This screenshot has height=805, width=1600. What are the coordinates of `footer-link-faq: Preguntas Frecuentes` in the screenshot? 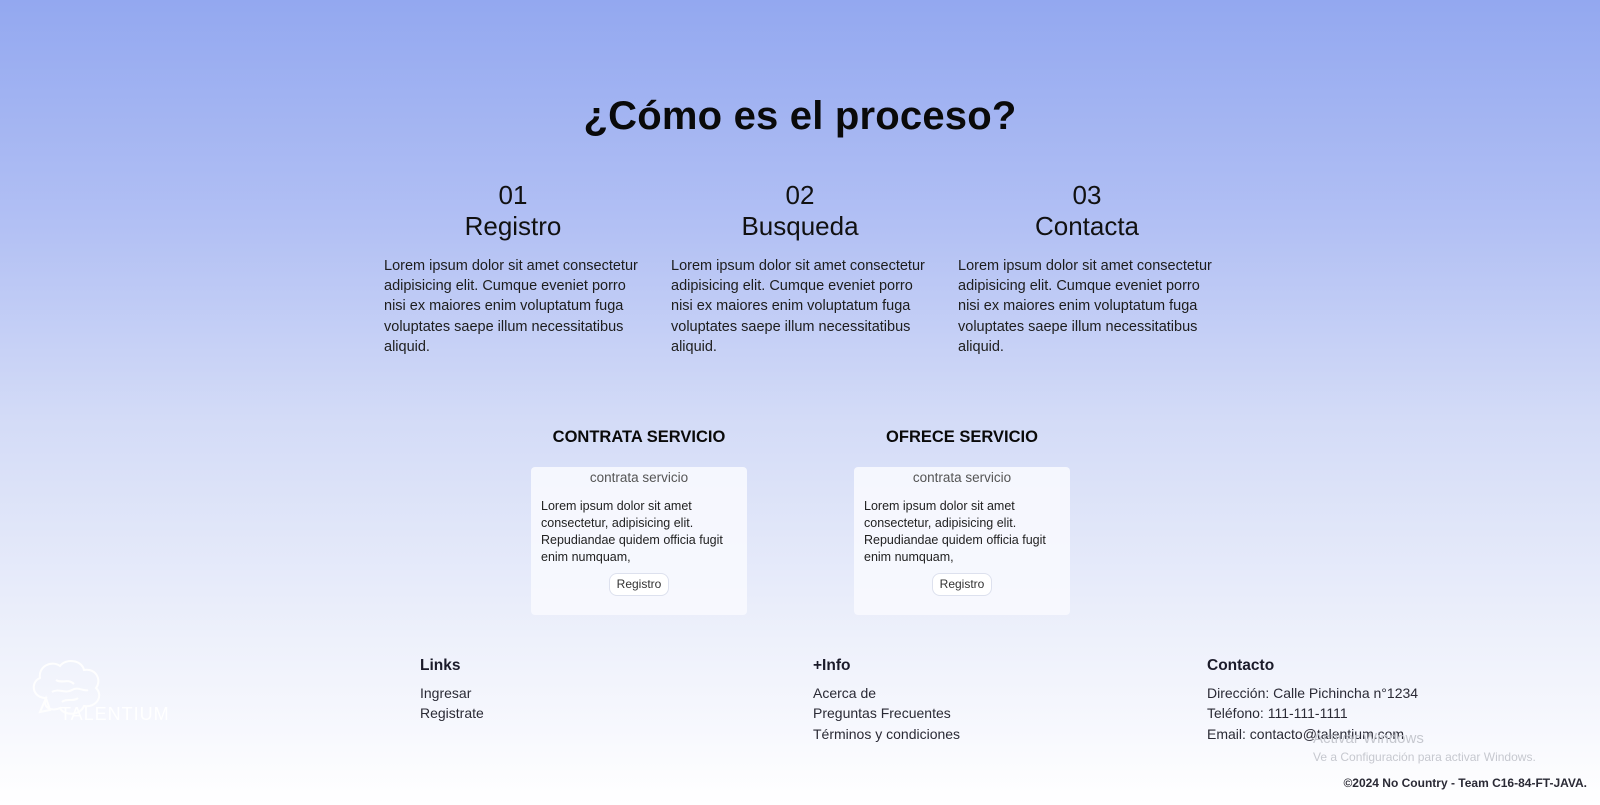 It's located at (886, 713).